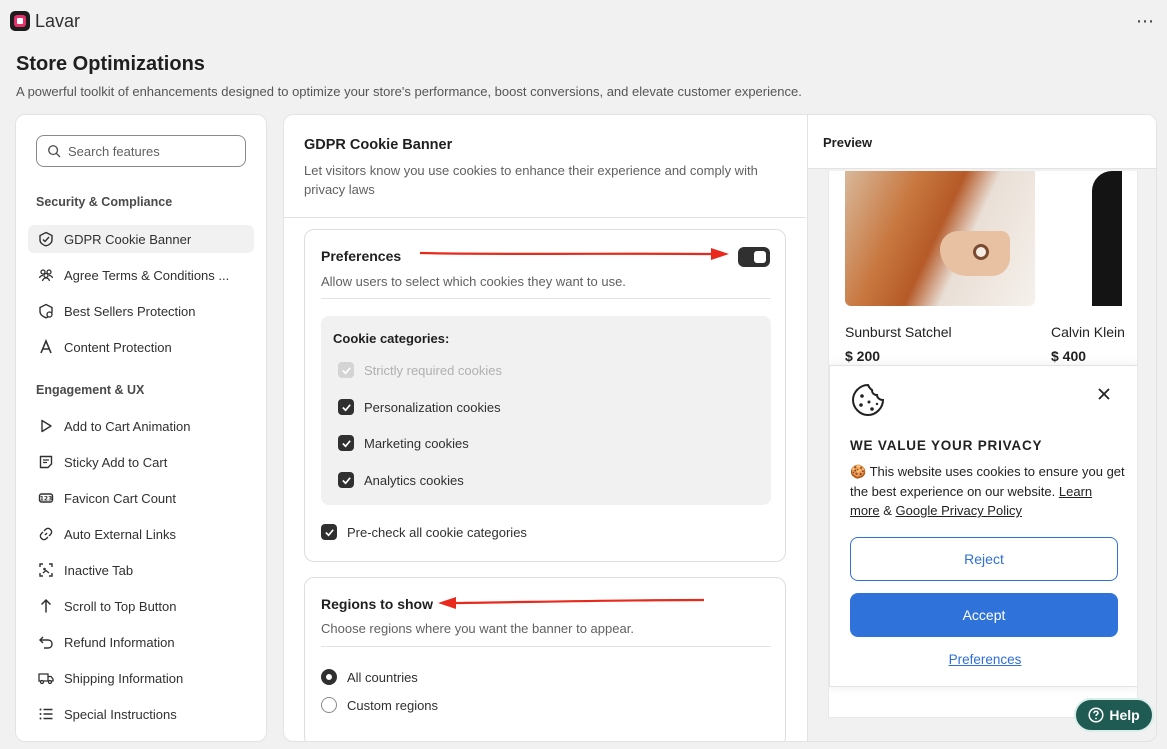 The image size is (1167, 749). I want to click on sidebar-item-favicon-cart-count: 123 Favicon Cart Count, so click(141, 498).